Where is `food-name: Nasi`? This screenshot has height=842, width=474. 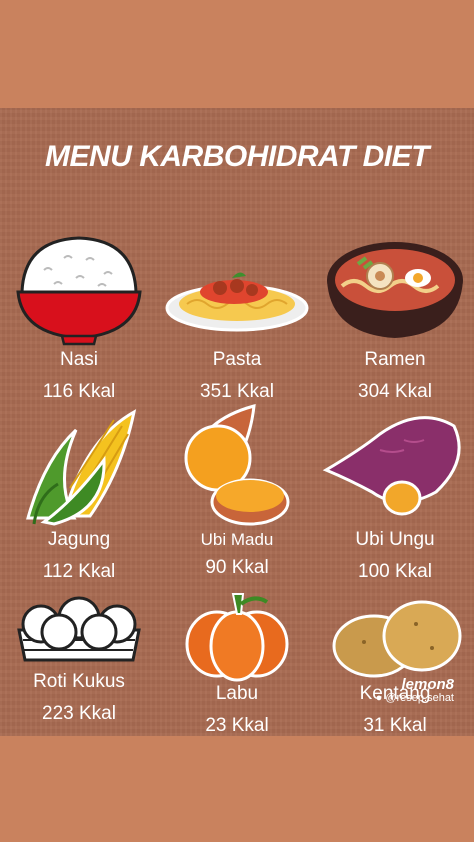
food-name: Nasi is located at coordinates (78, 359).